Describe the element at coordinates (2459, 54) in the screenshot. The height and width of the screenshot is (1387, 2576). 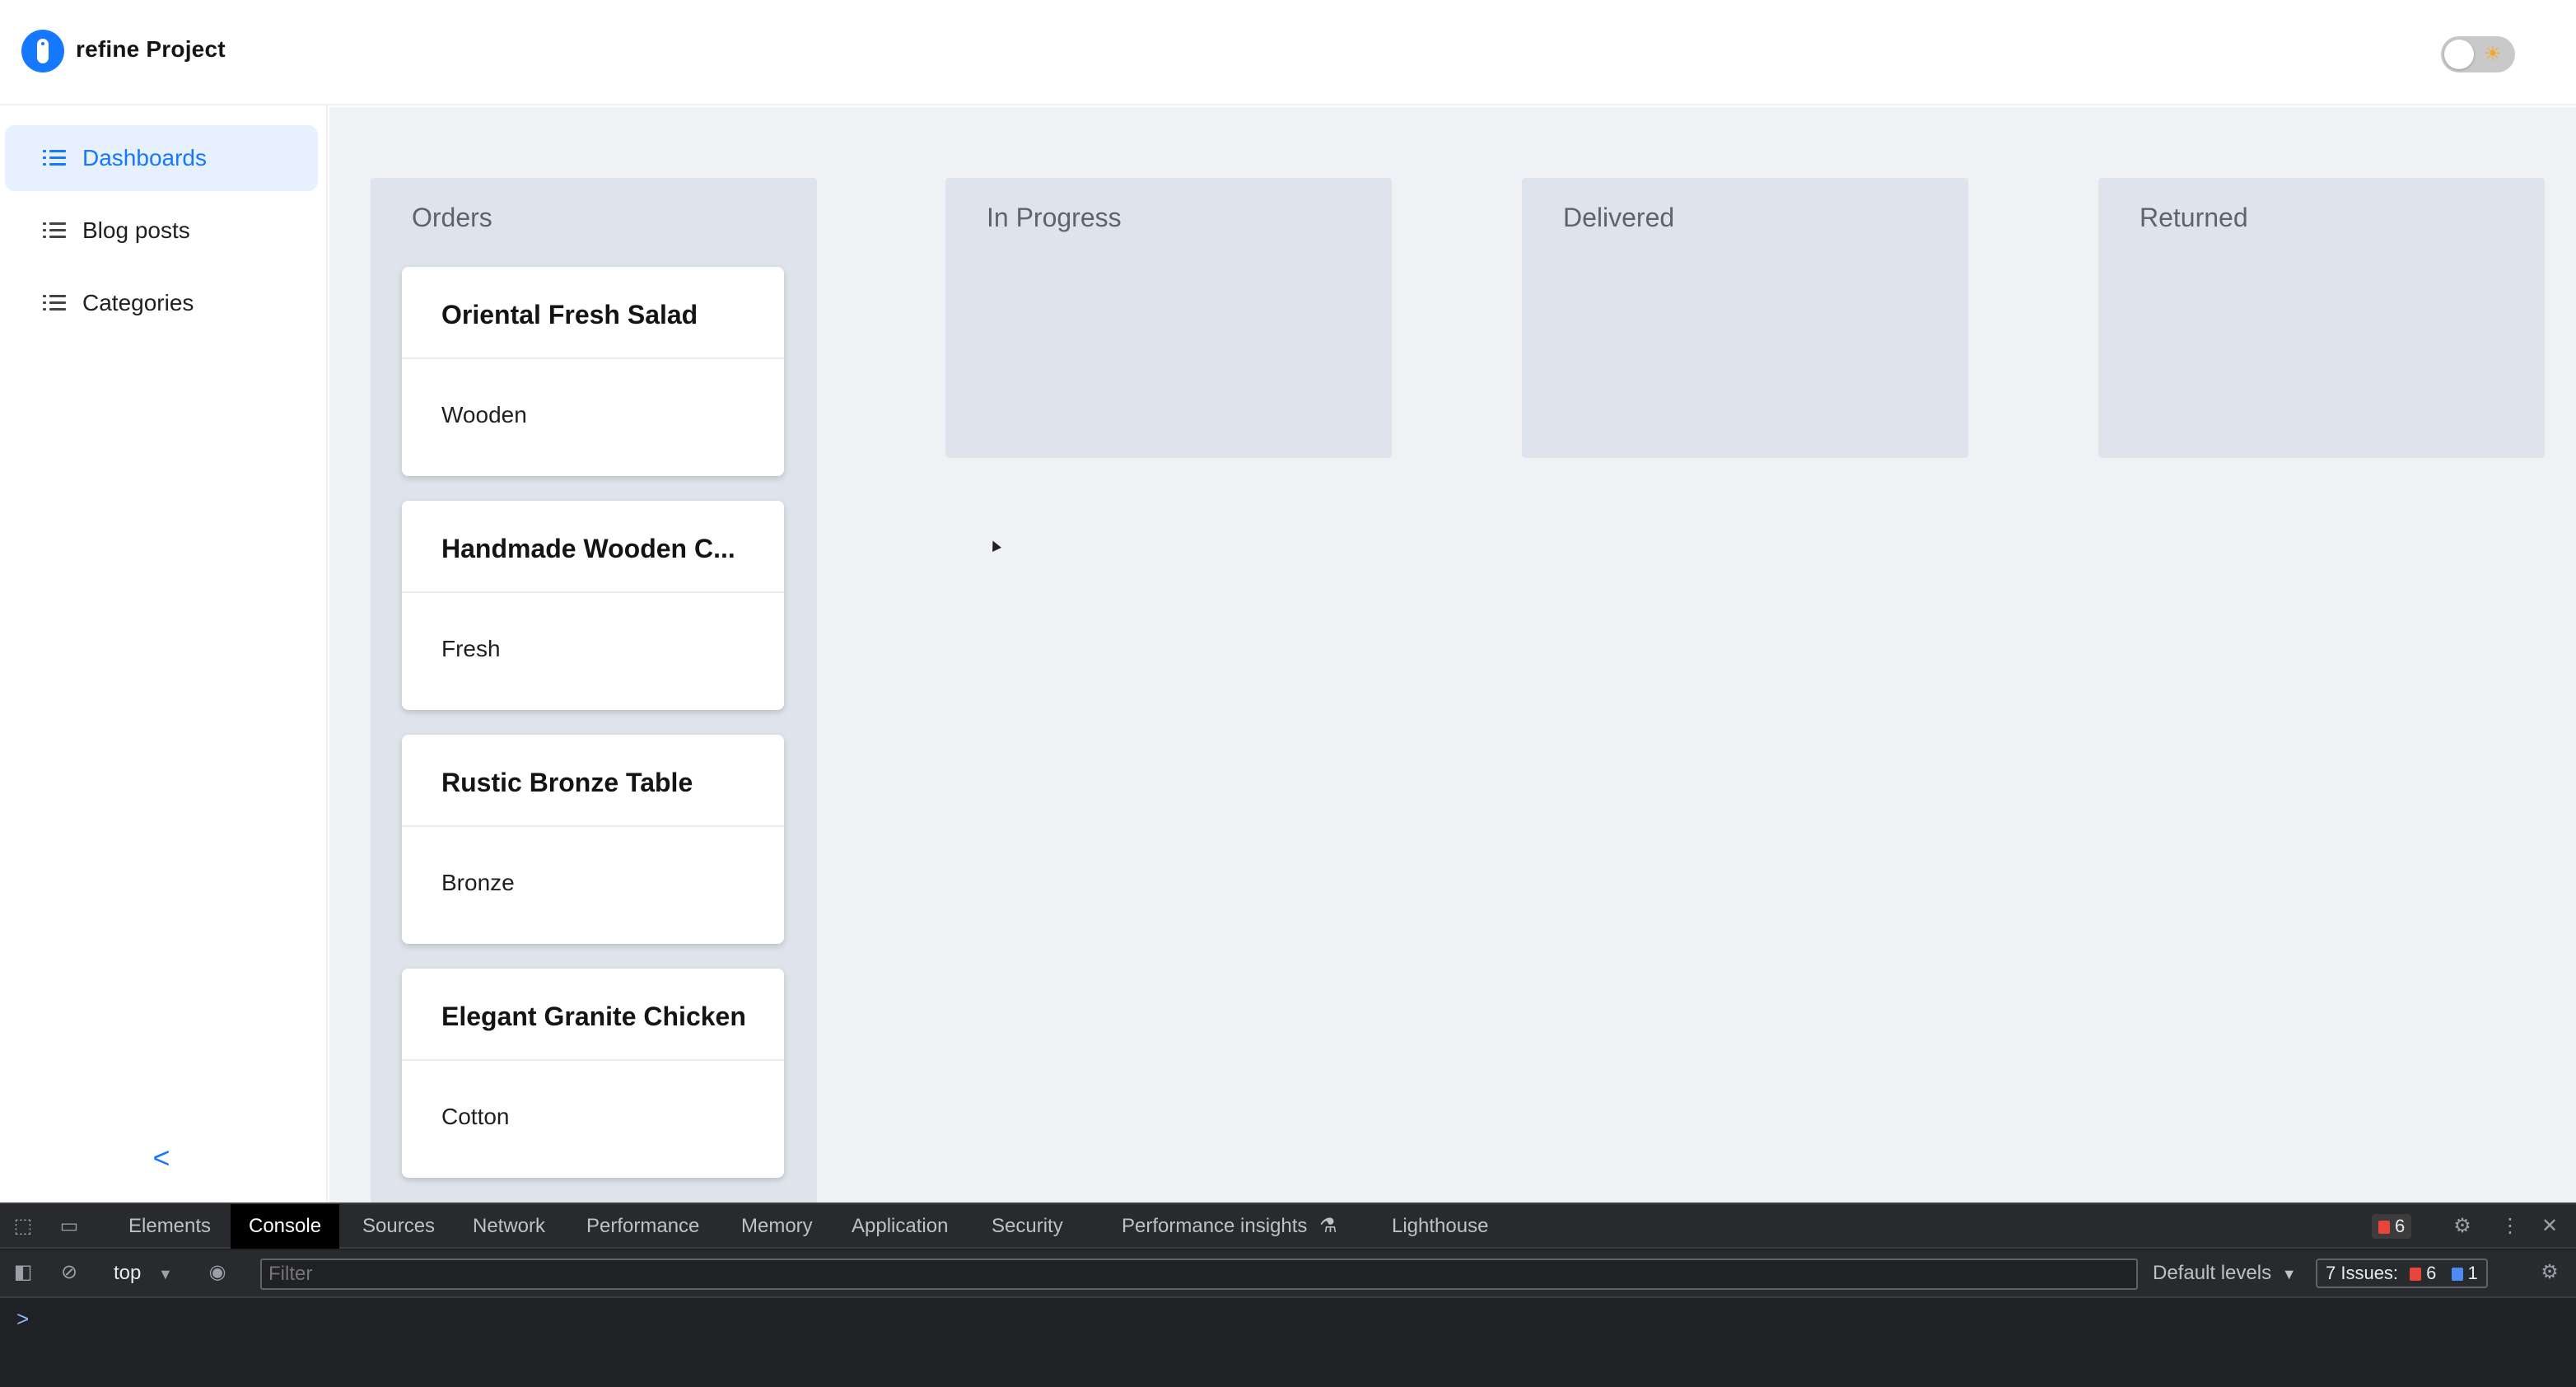
I see `toggle-knob` at that location.